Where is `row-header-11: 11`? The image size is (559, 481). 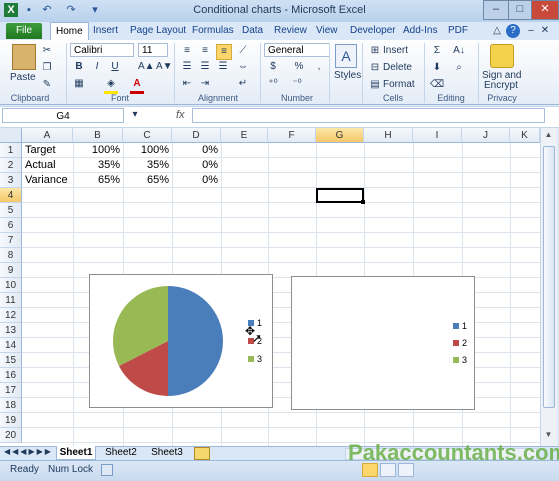
row-header-11: 11 is located at coordinates (11, 300).